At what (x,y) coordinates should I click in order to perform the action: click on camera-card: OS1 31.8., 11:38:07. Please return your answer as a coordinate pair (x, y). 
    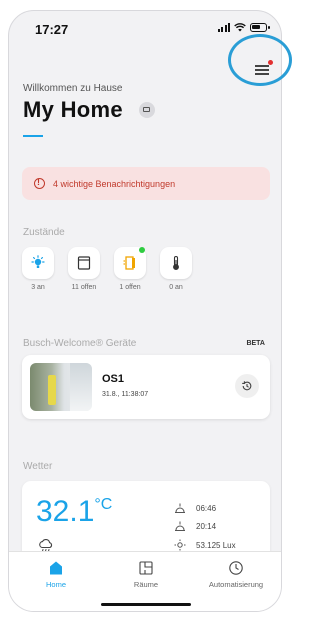
    Looking at the image, I should click on (146, 387).